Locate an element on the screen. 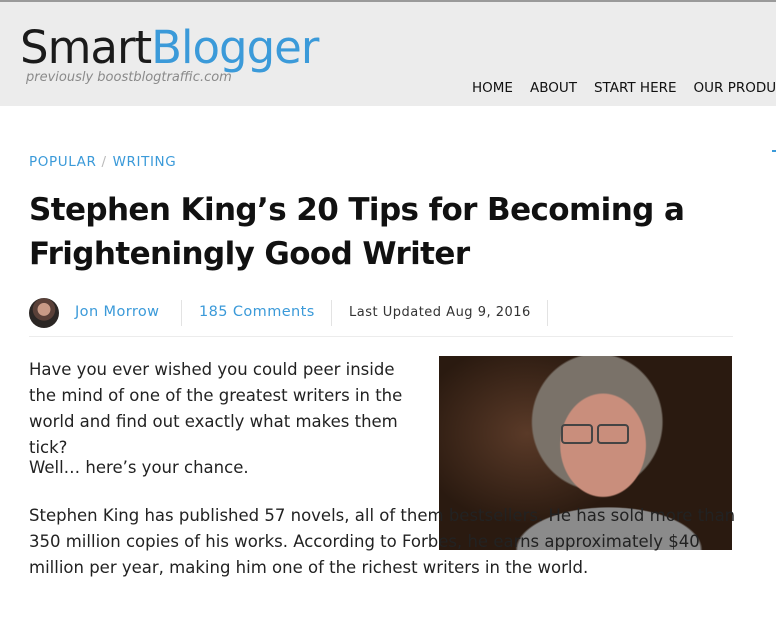 This screenshot has width=776, height=628. author-link: Jon Morrow is located at coordinates (117, 312).